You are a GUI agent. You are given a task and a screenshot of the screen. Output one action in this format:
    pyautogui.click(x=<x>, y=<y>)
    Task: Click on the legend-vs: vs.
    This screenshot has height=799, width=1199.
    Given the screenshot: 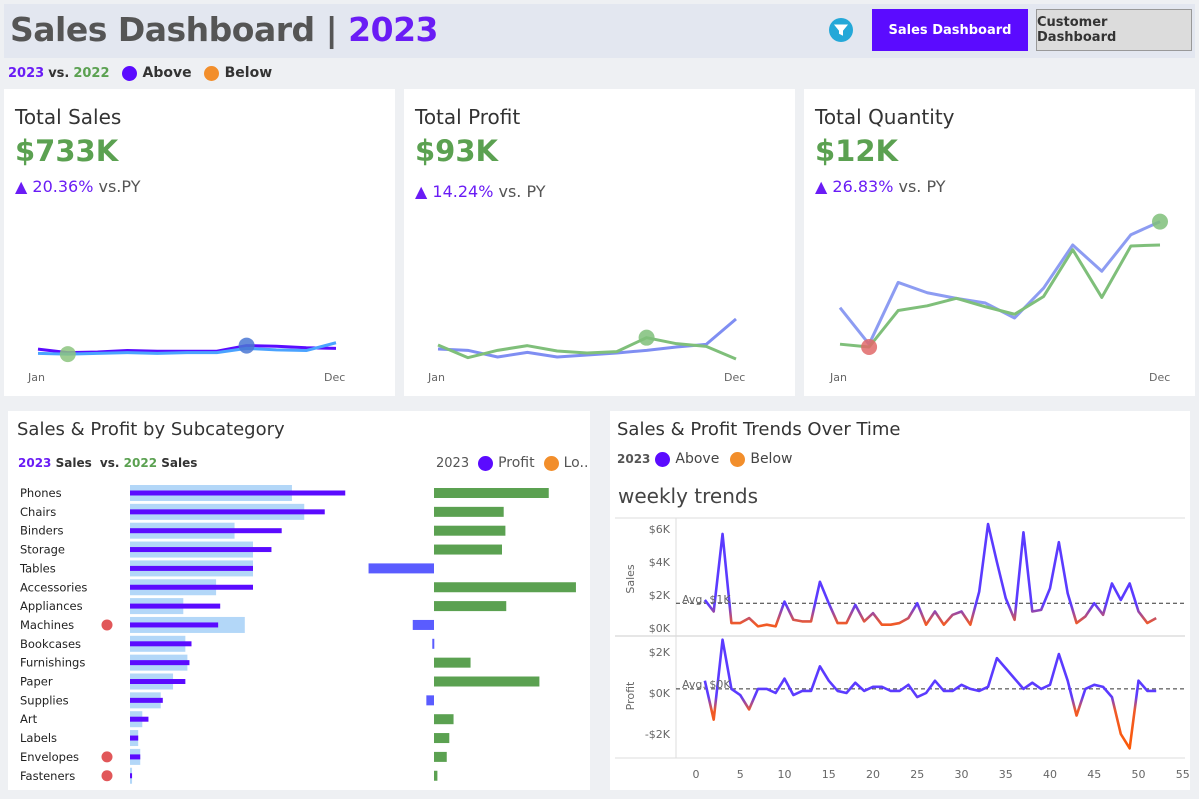 What is the action you would take?
    pyautogui.click(x=59, y=73)
    